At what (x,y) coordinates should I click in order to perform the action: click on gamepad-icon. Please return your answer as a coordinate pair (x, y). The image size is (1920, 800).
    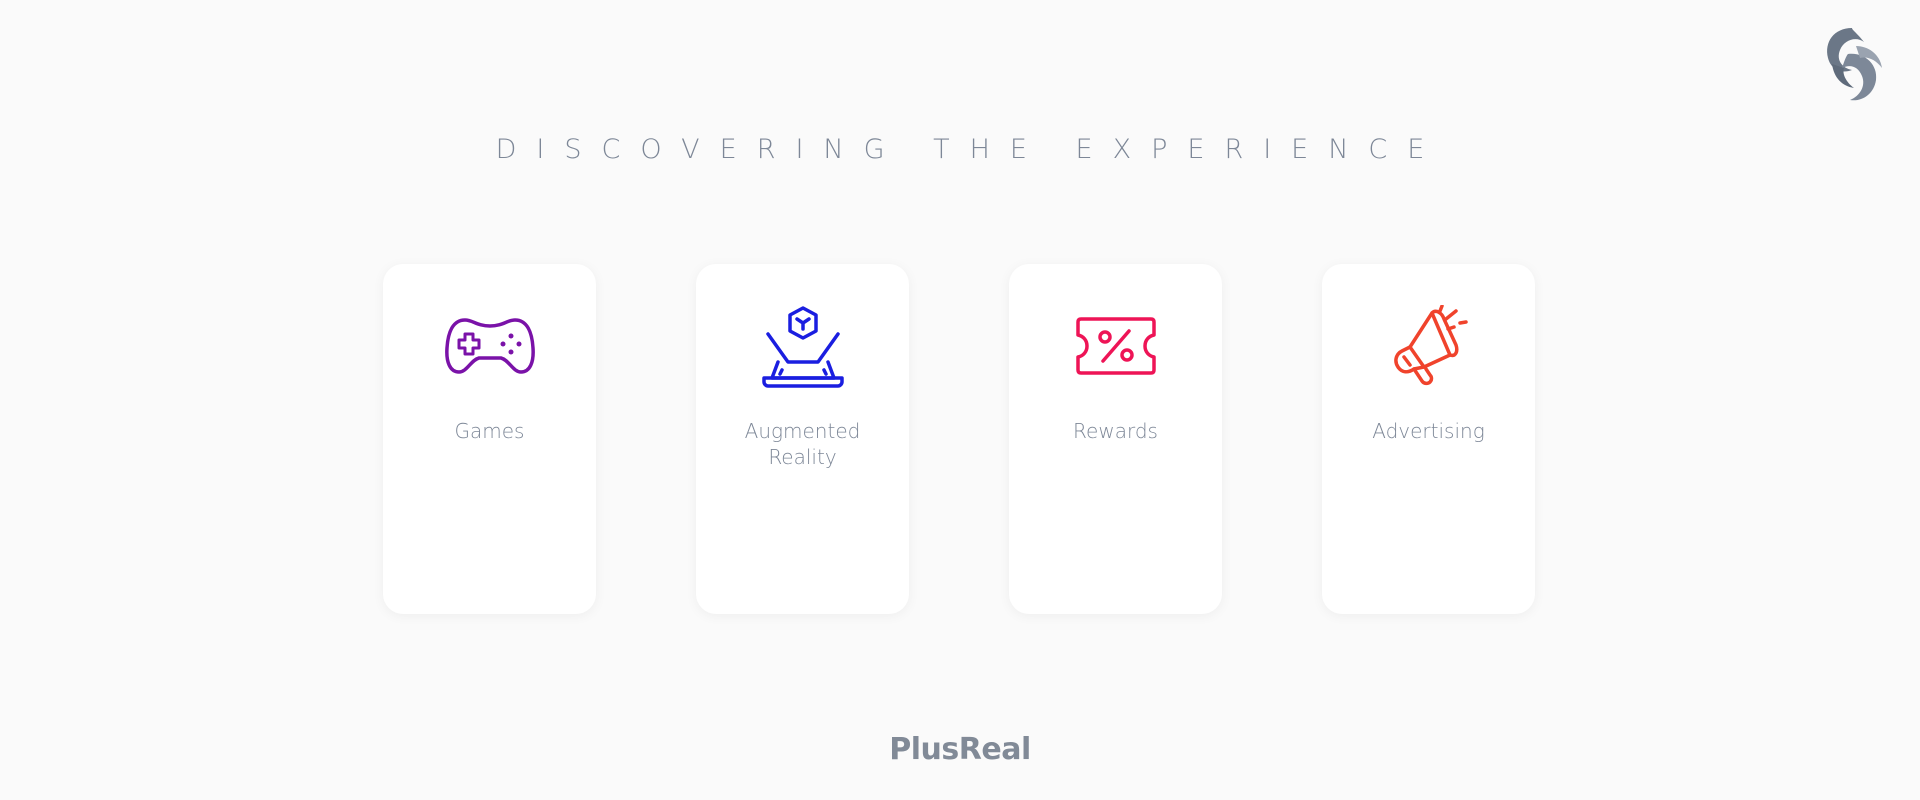
    Looking at the image, I should click on (489, 346).